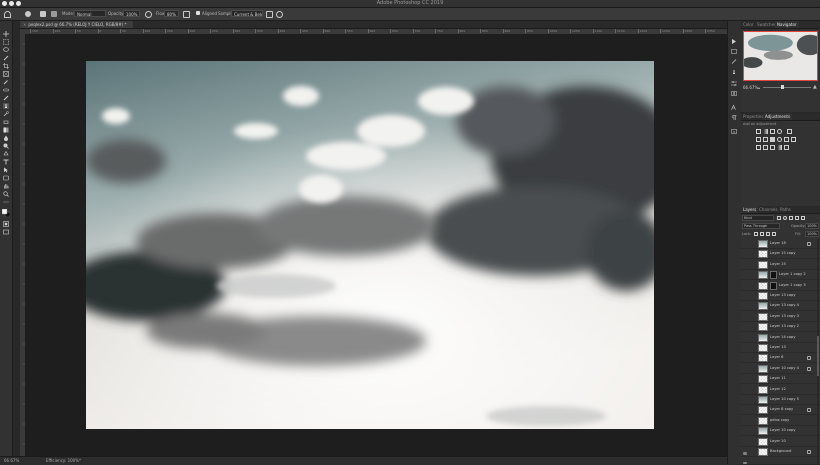 Image resolution: width=820 pixels, height=465 pixels. I want to click on ignore-adjustment-icon, so click(269, 14).